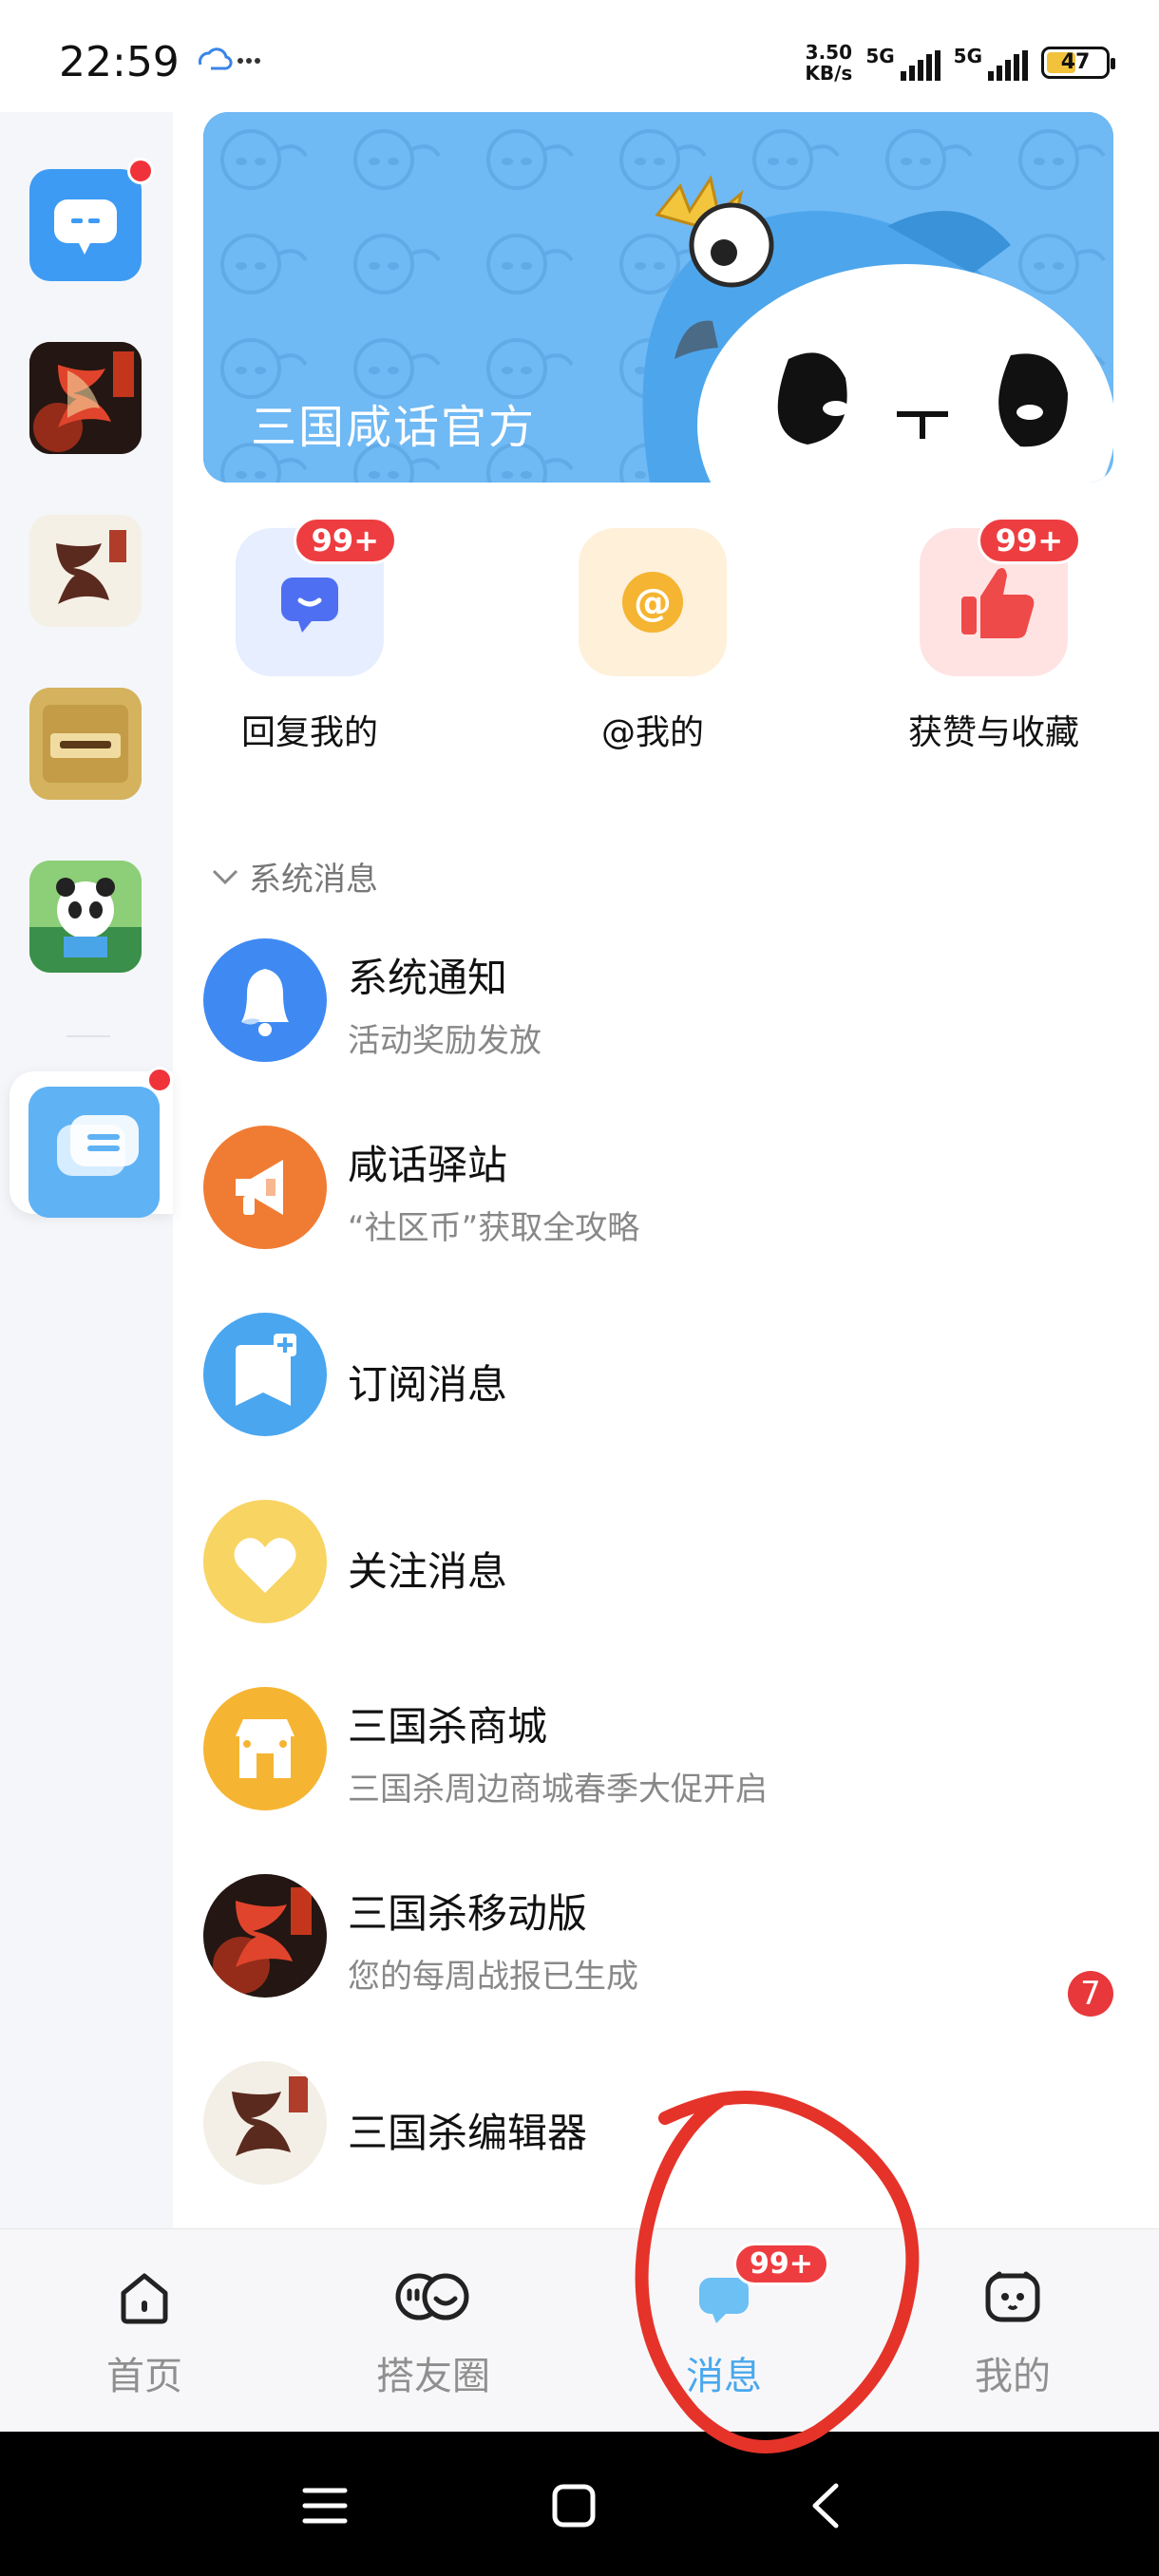  What do you see at coordinates (579, 2330) in the screenshot?
I see `bottom-navigation: 首页 搭友圈 99+ 消息 我的` at bounding box center [579, 2330].